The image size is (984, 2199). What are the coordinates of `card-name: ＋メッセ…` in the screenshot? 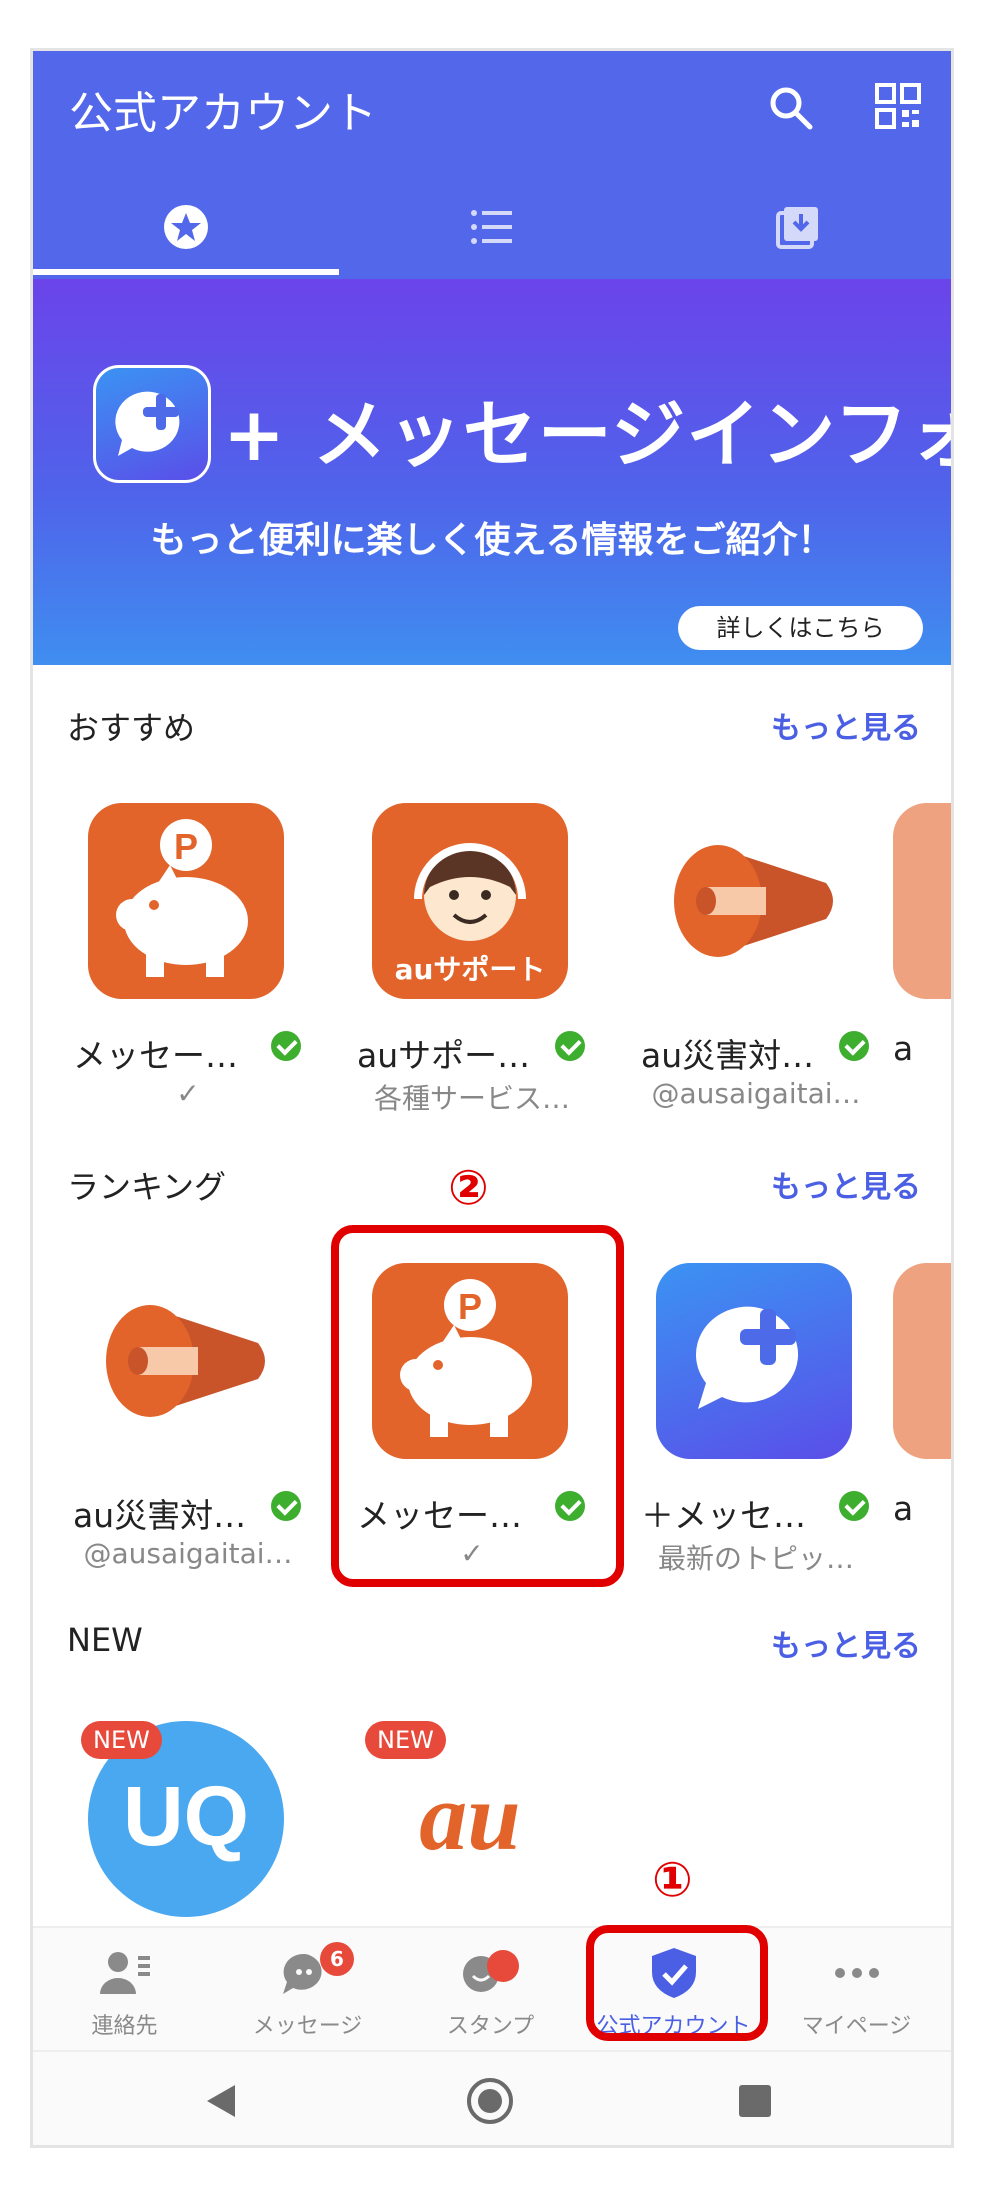 It's located at (723, 1515).